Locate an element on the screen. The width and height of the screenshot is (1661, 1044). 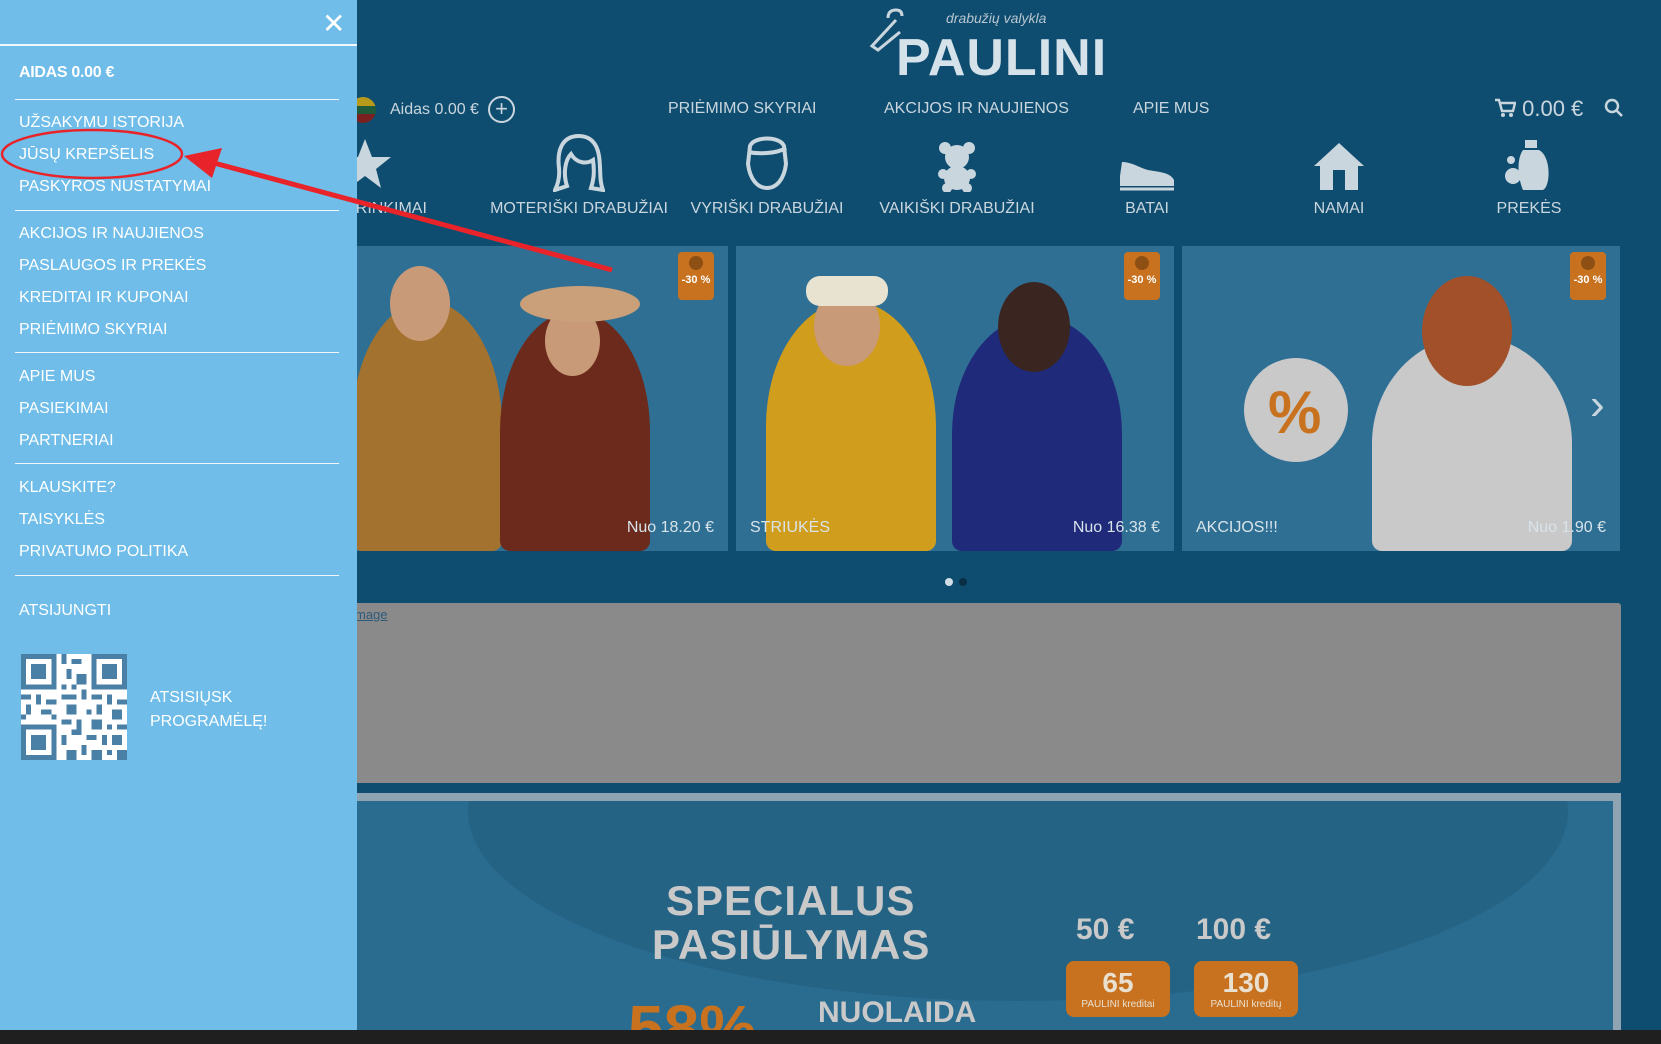
promo-discount-word: NUOLAIDA is located at coordinates (897, 1012).